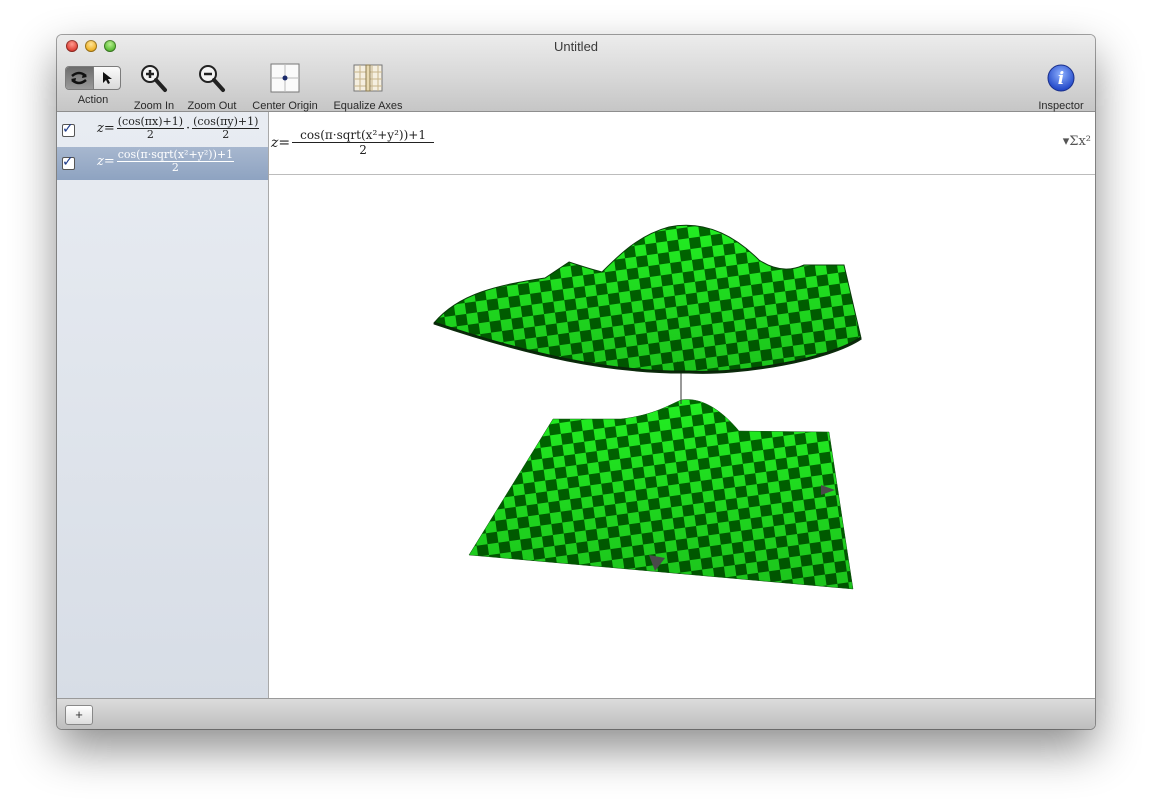 The width and height of the screenshot is (1152, 809). I want to click on equalize-axes-label: Equalize Axes, so click(368, 106).